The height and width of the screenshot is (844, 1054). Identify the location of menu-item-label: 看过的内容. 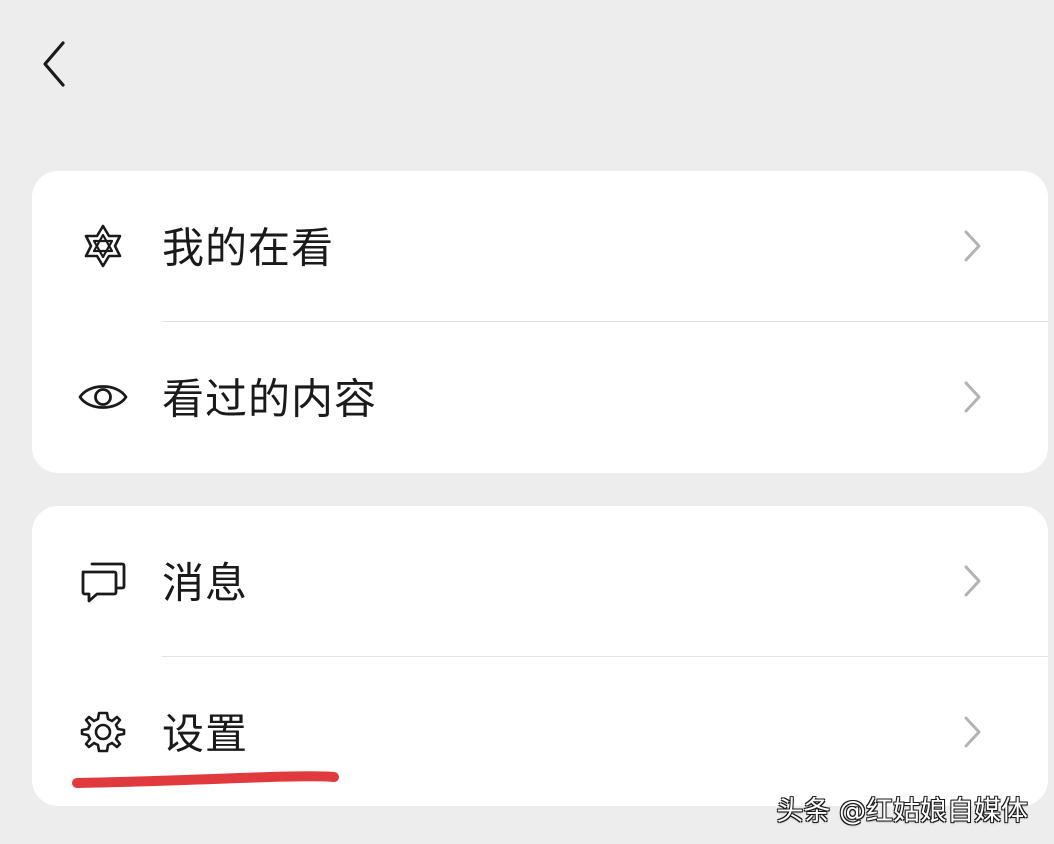
(270, 399).